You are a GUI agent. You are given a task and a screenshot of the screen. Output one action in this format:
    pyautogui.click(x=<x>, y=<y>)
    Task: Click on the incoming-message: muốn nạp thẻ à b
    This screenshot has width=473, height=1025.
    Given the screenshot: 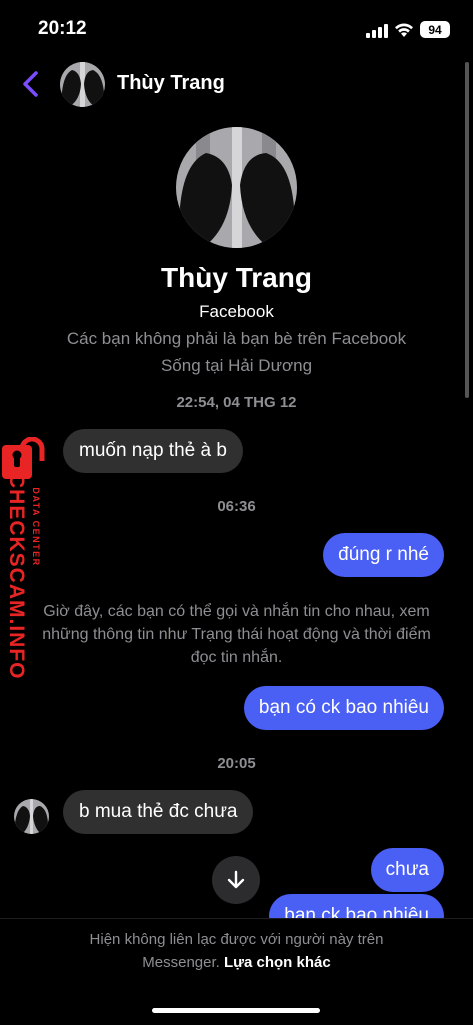 What is the action you would take?
    pyautogui.click(x=153, y=451)
    